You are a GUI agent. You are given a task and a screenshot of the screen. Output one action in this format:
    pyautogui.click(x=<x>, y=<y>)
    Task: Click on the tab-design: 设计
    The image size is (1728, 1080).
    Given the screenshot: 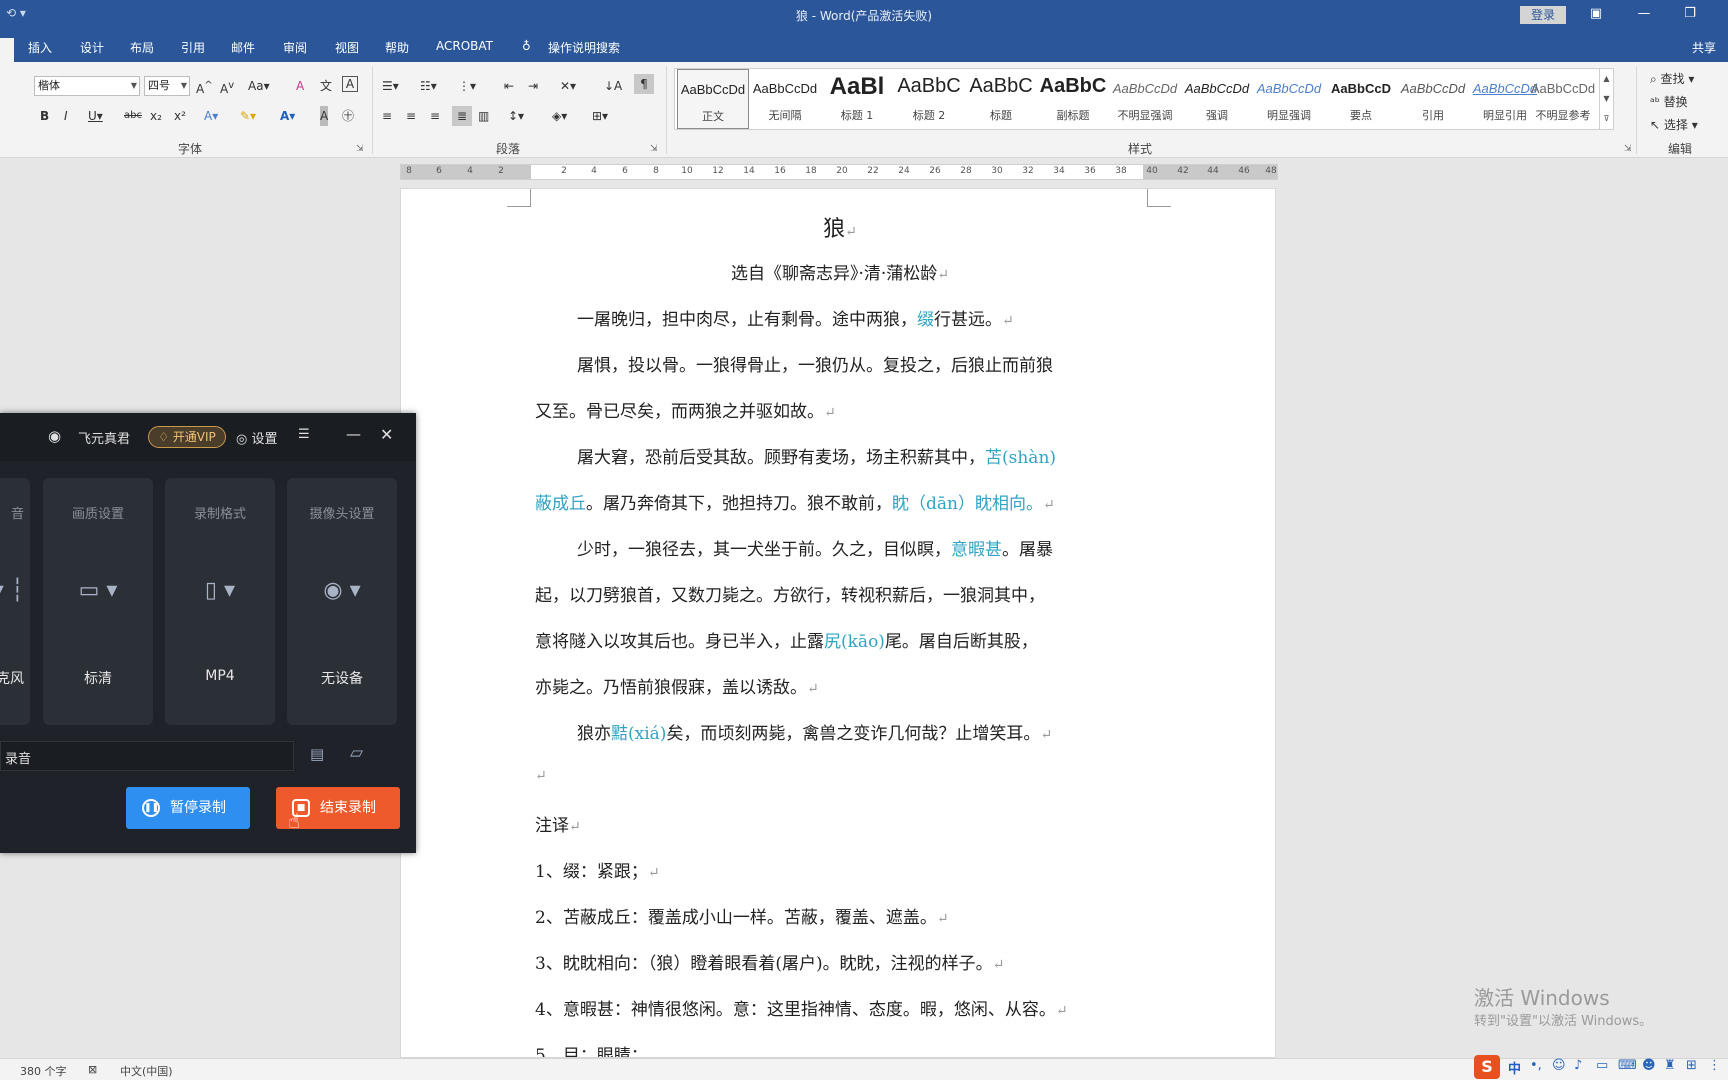 What is the action you would take?
    pyautogui.click(x=92, y=47)
    